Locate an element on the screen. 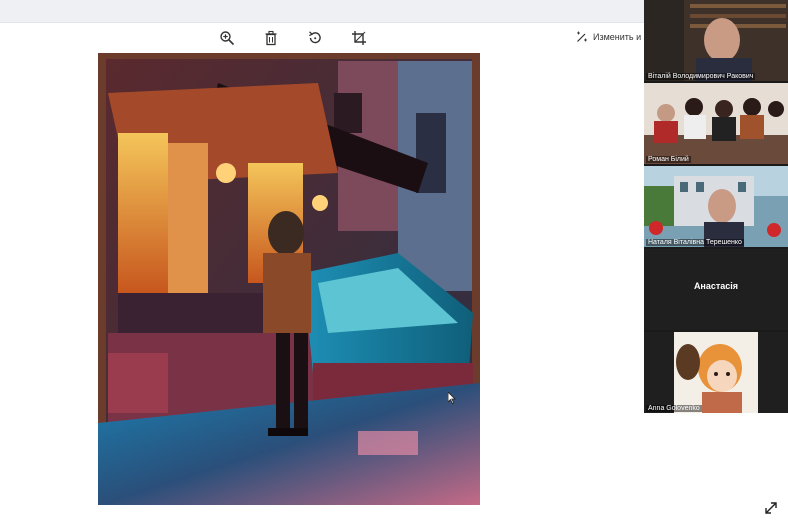 The width and height of the screenshot is (788, 524). trash-icon is located at coordinates (271, 38).